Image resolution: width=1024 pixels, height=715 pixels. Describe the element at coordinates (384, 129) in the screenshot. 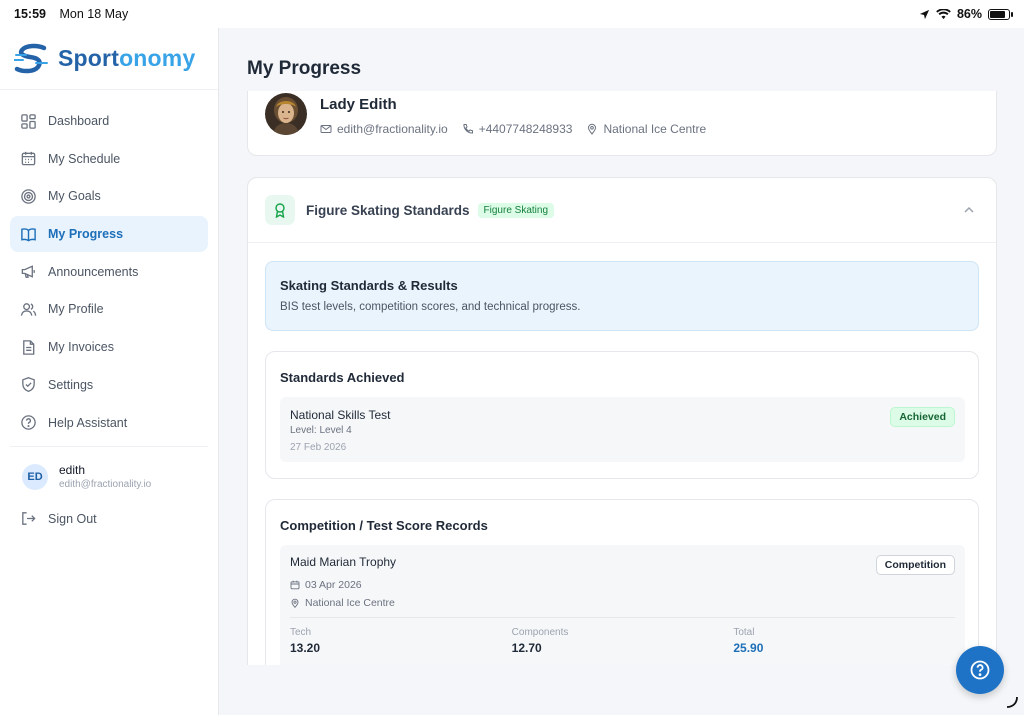

I see `profile-email: edith@fractionality.io` at that location.